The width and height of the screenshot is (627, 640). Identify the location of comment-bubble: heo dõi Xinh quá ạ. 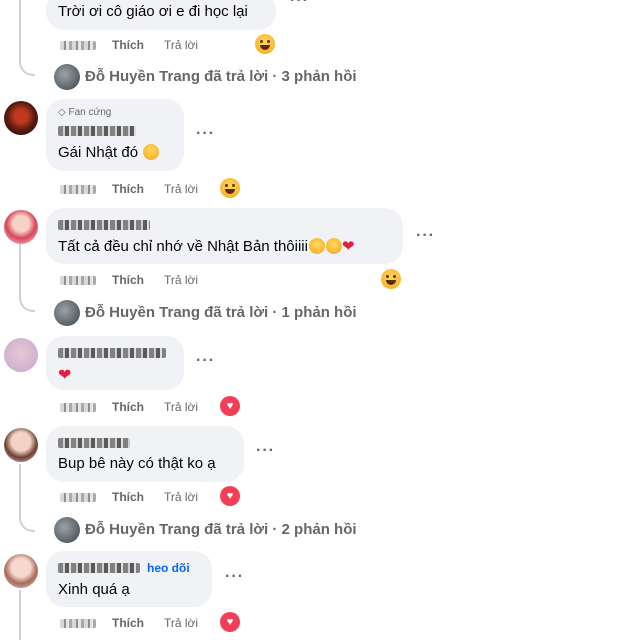
(129, 579).